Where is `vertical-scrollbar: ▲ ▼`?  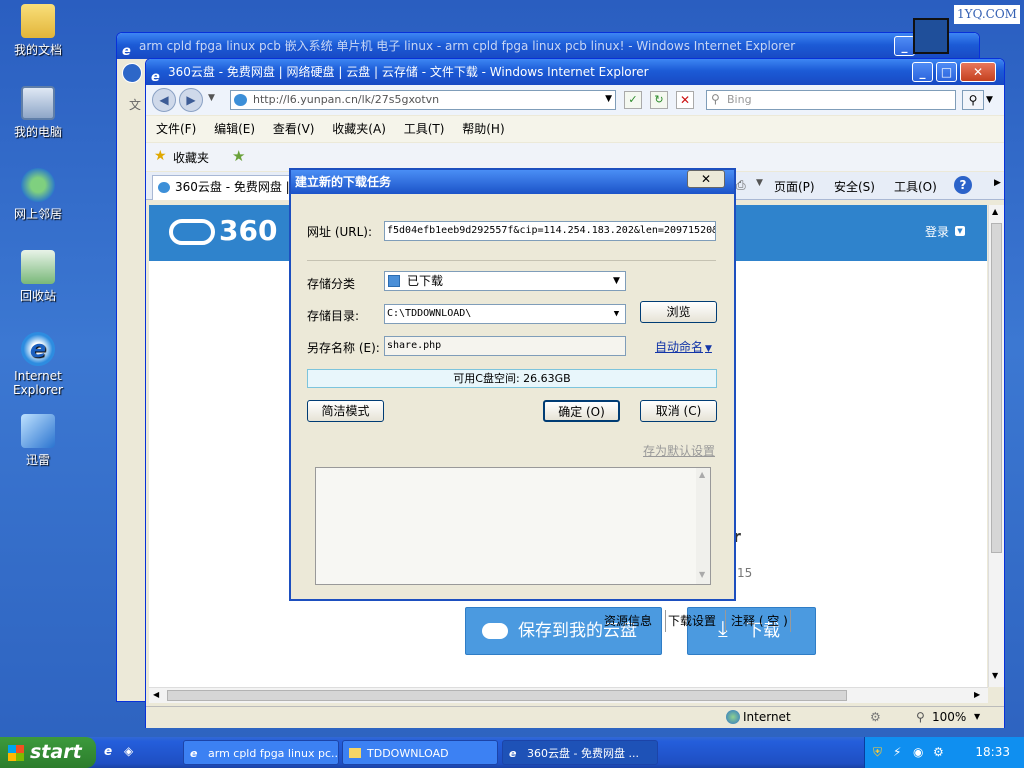 vertical-scrollbar: ▲ ▼ is located at coordinates (996, 446).